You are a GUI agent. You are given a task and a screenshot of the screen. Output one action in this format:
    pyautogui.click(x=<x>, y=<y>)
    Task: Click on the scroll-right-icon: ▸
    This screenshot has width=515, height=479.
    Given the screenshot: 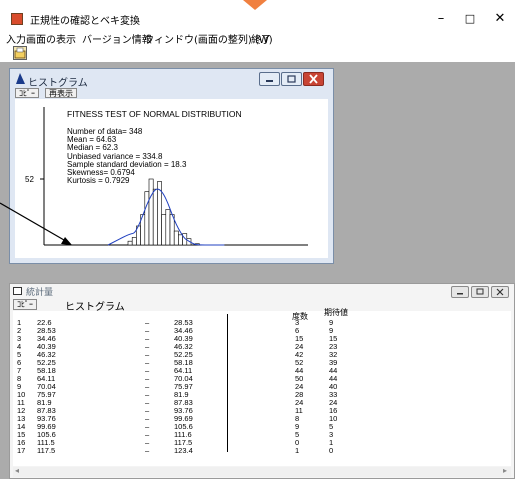 What is the action you would take?
    pyautogui.click(x=505, y=470)
    